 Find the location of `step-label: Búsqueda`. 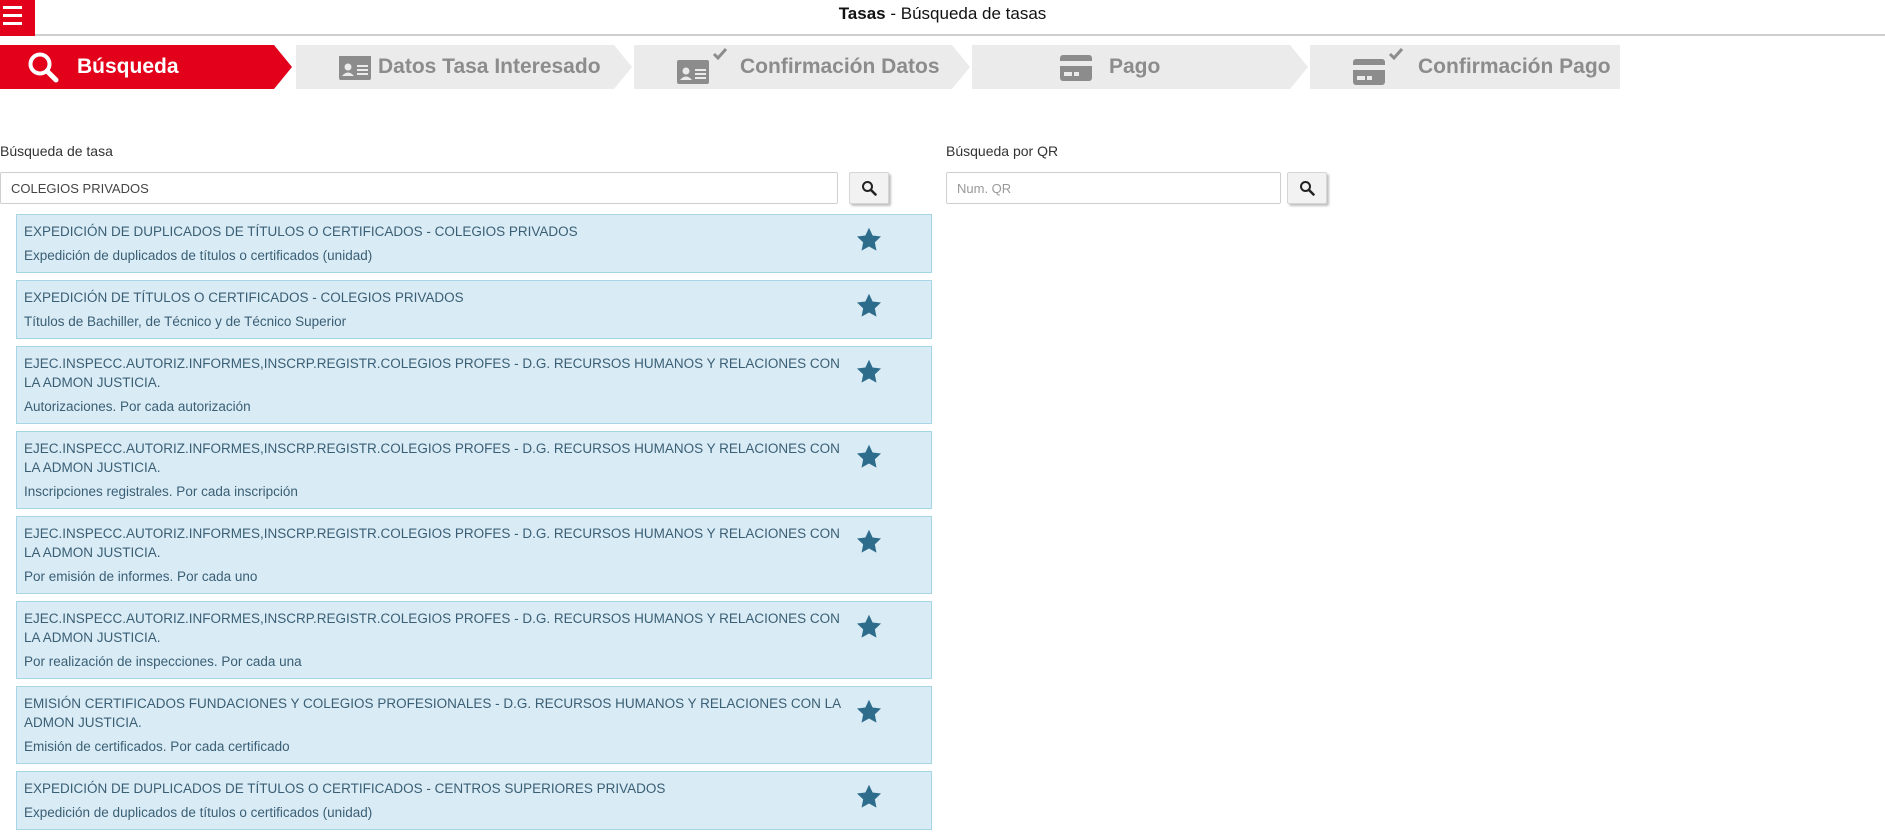

step-label: Búsqueda is located at coordinates (128, 66).